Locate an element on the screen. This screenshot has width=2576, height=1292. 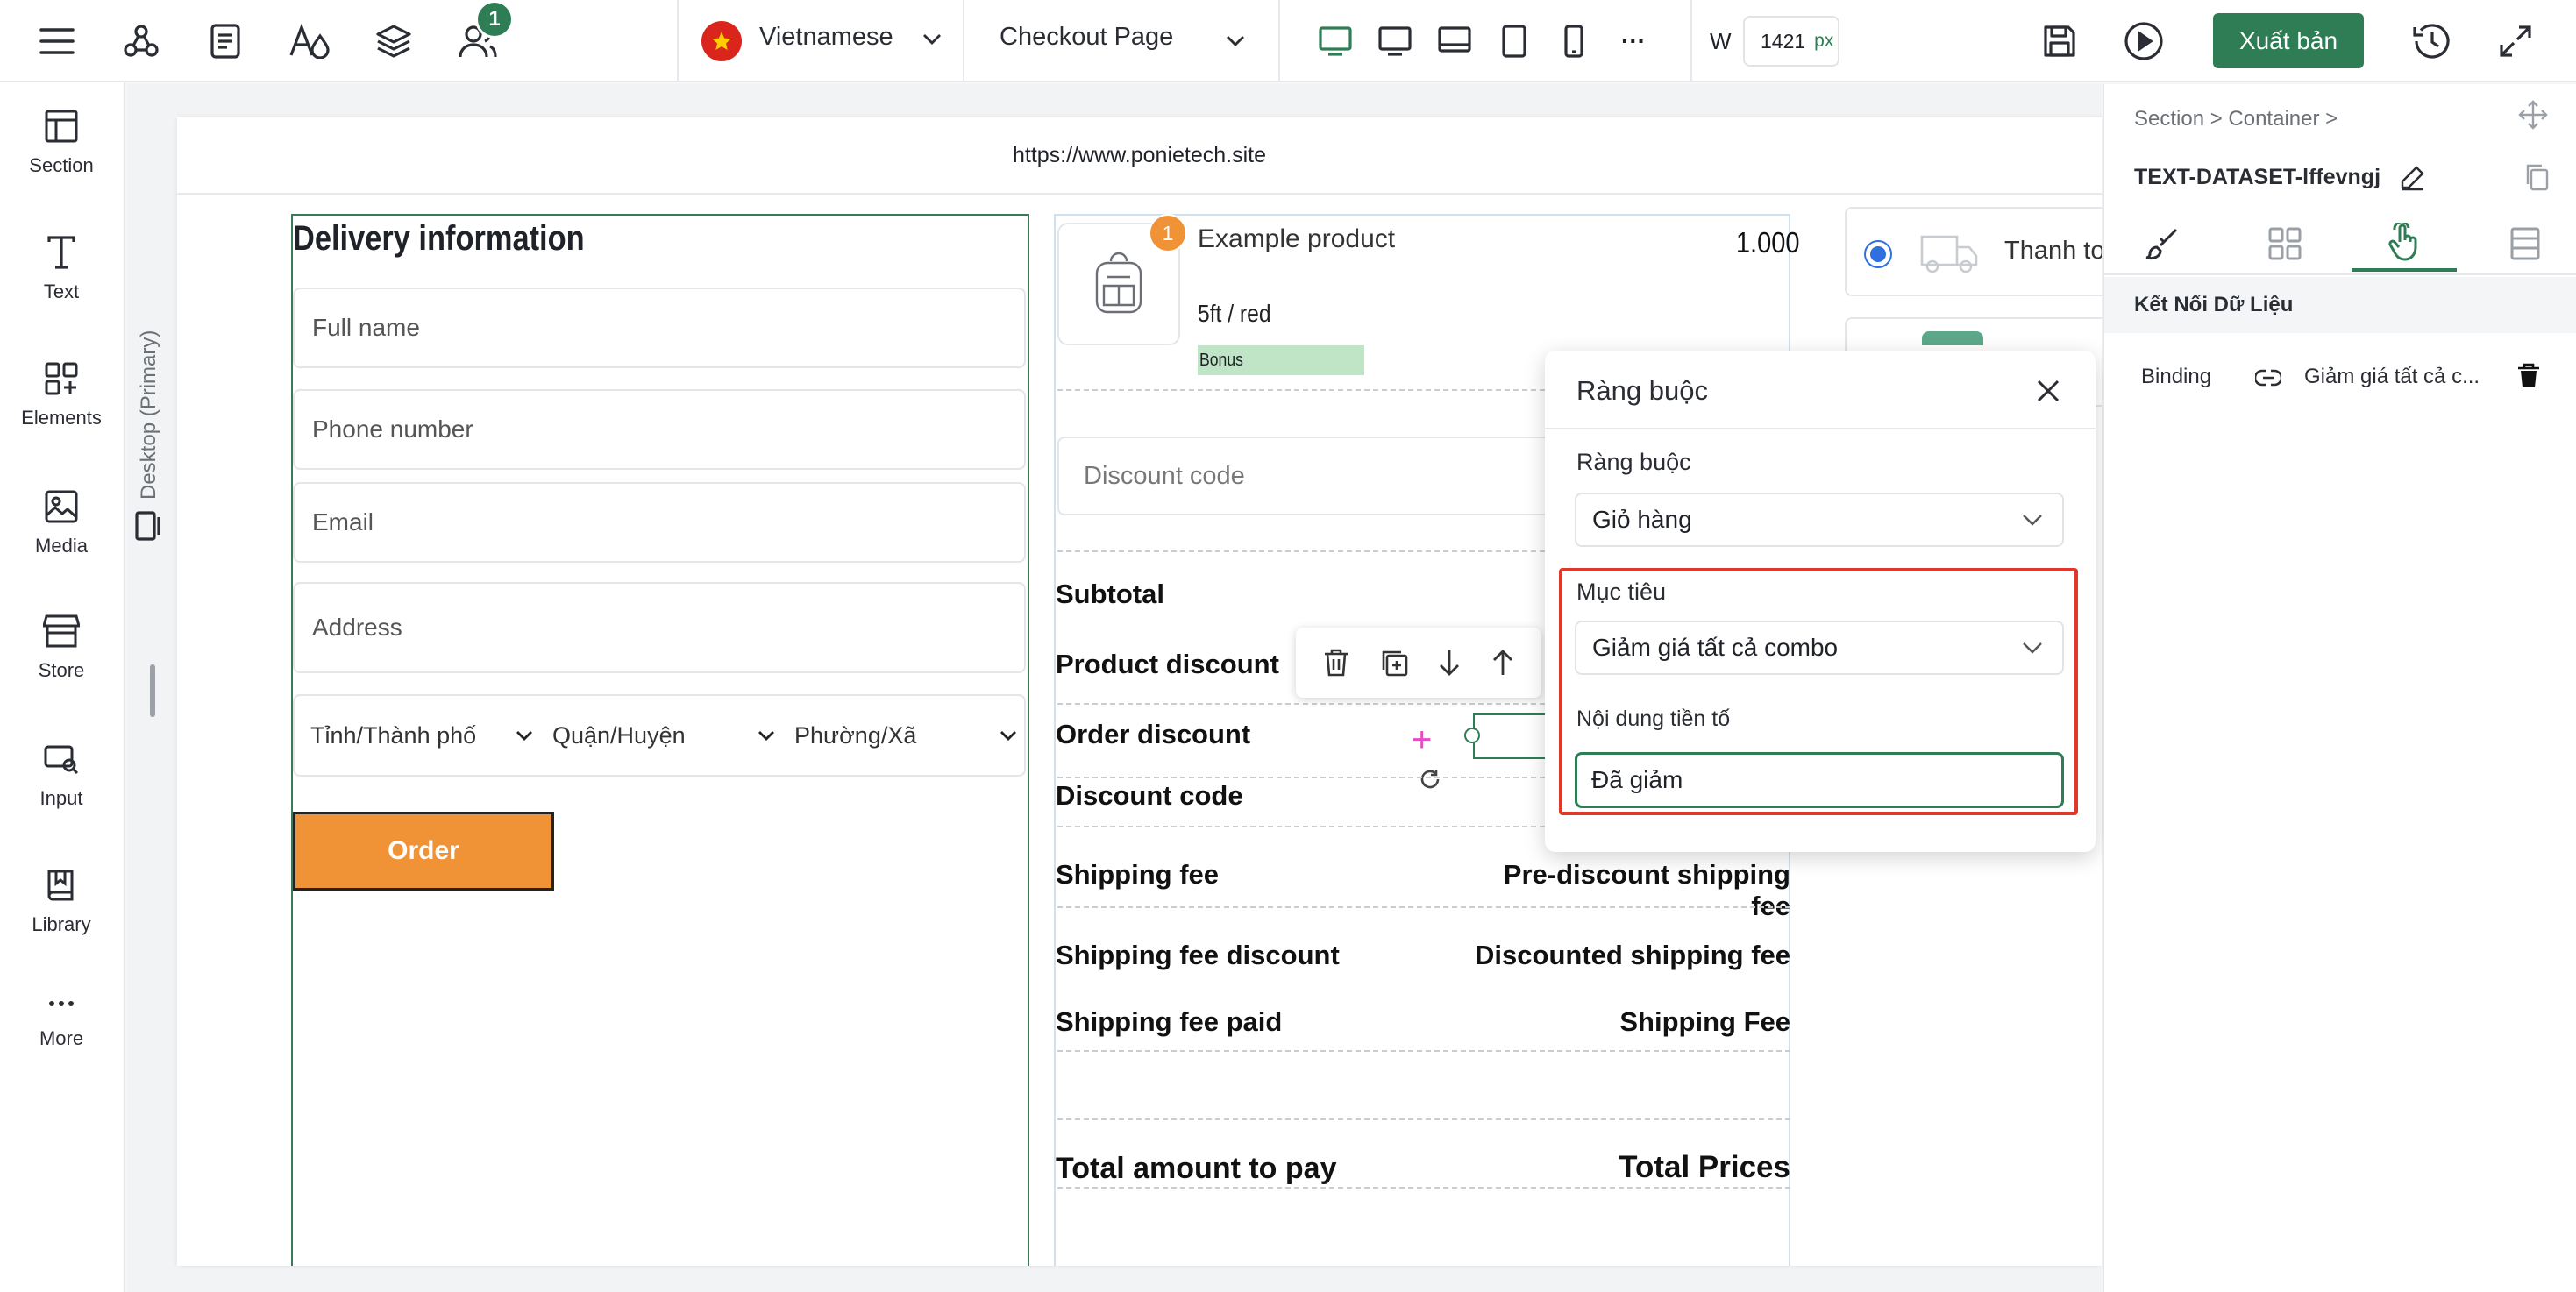
move-down-icon is located at coordinates (1449, 663).